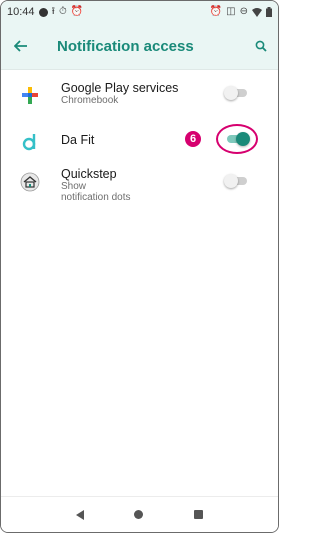  I want to click on search-button, so click(261, 46).